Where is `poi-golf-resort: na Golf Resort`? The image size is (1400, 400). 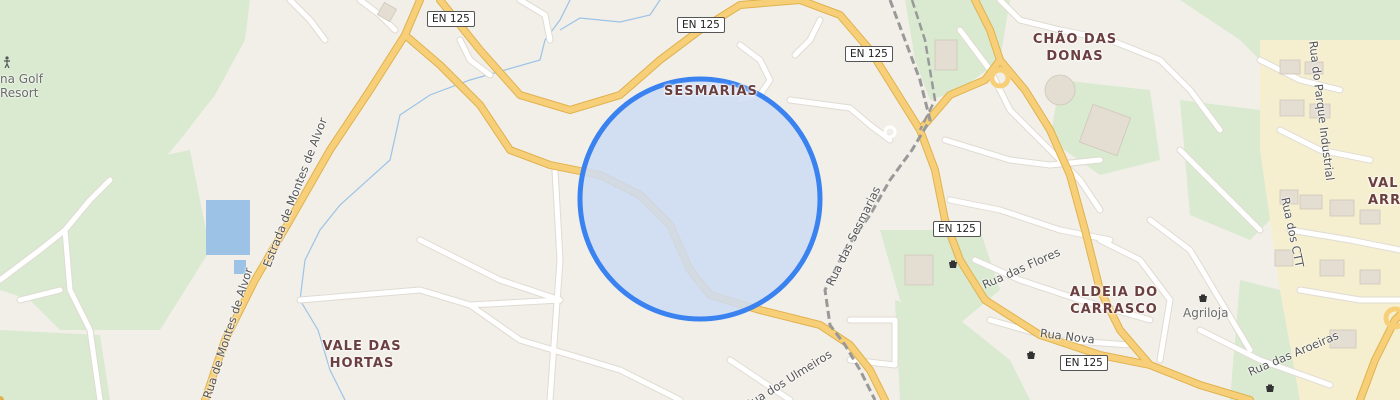 poi-golf-resort: na Golf Resort is located at coordinates (21, 86).